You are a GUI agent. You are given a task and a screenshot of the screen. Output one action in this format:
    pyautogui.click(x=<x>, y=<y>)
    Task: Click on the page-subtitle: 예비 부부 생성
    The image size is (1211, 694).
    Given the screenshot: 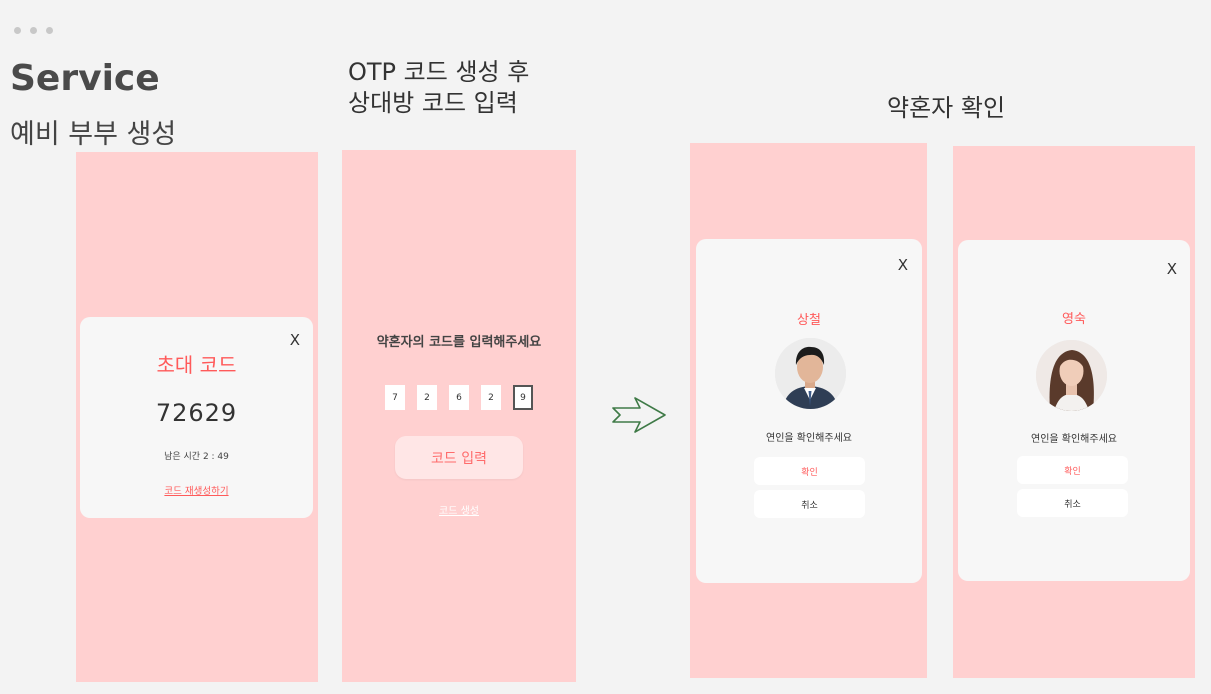 What is the action you would take?
    pyautogui.click(x=93, y=134)
    